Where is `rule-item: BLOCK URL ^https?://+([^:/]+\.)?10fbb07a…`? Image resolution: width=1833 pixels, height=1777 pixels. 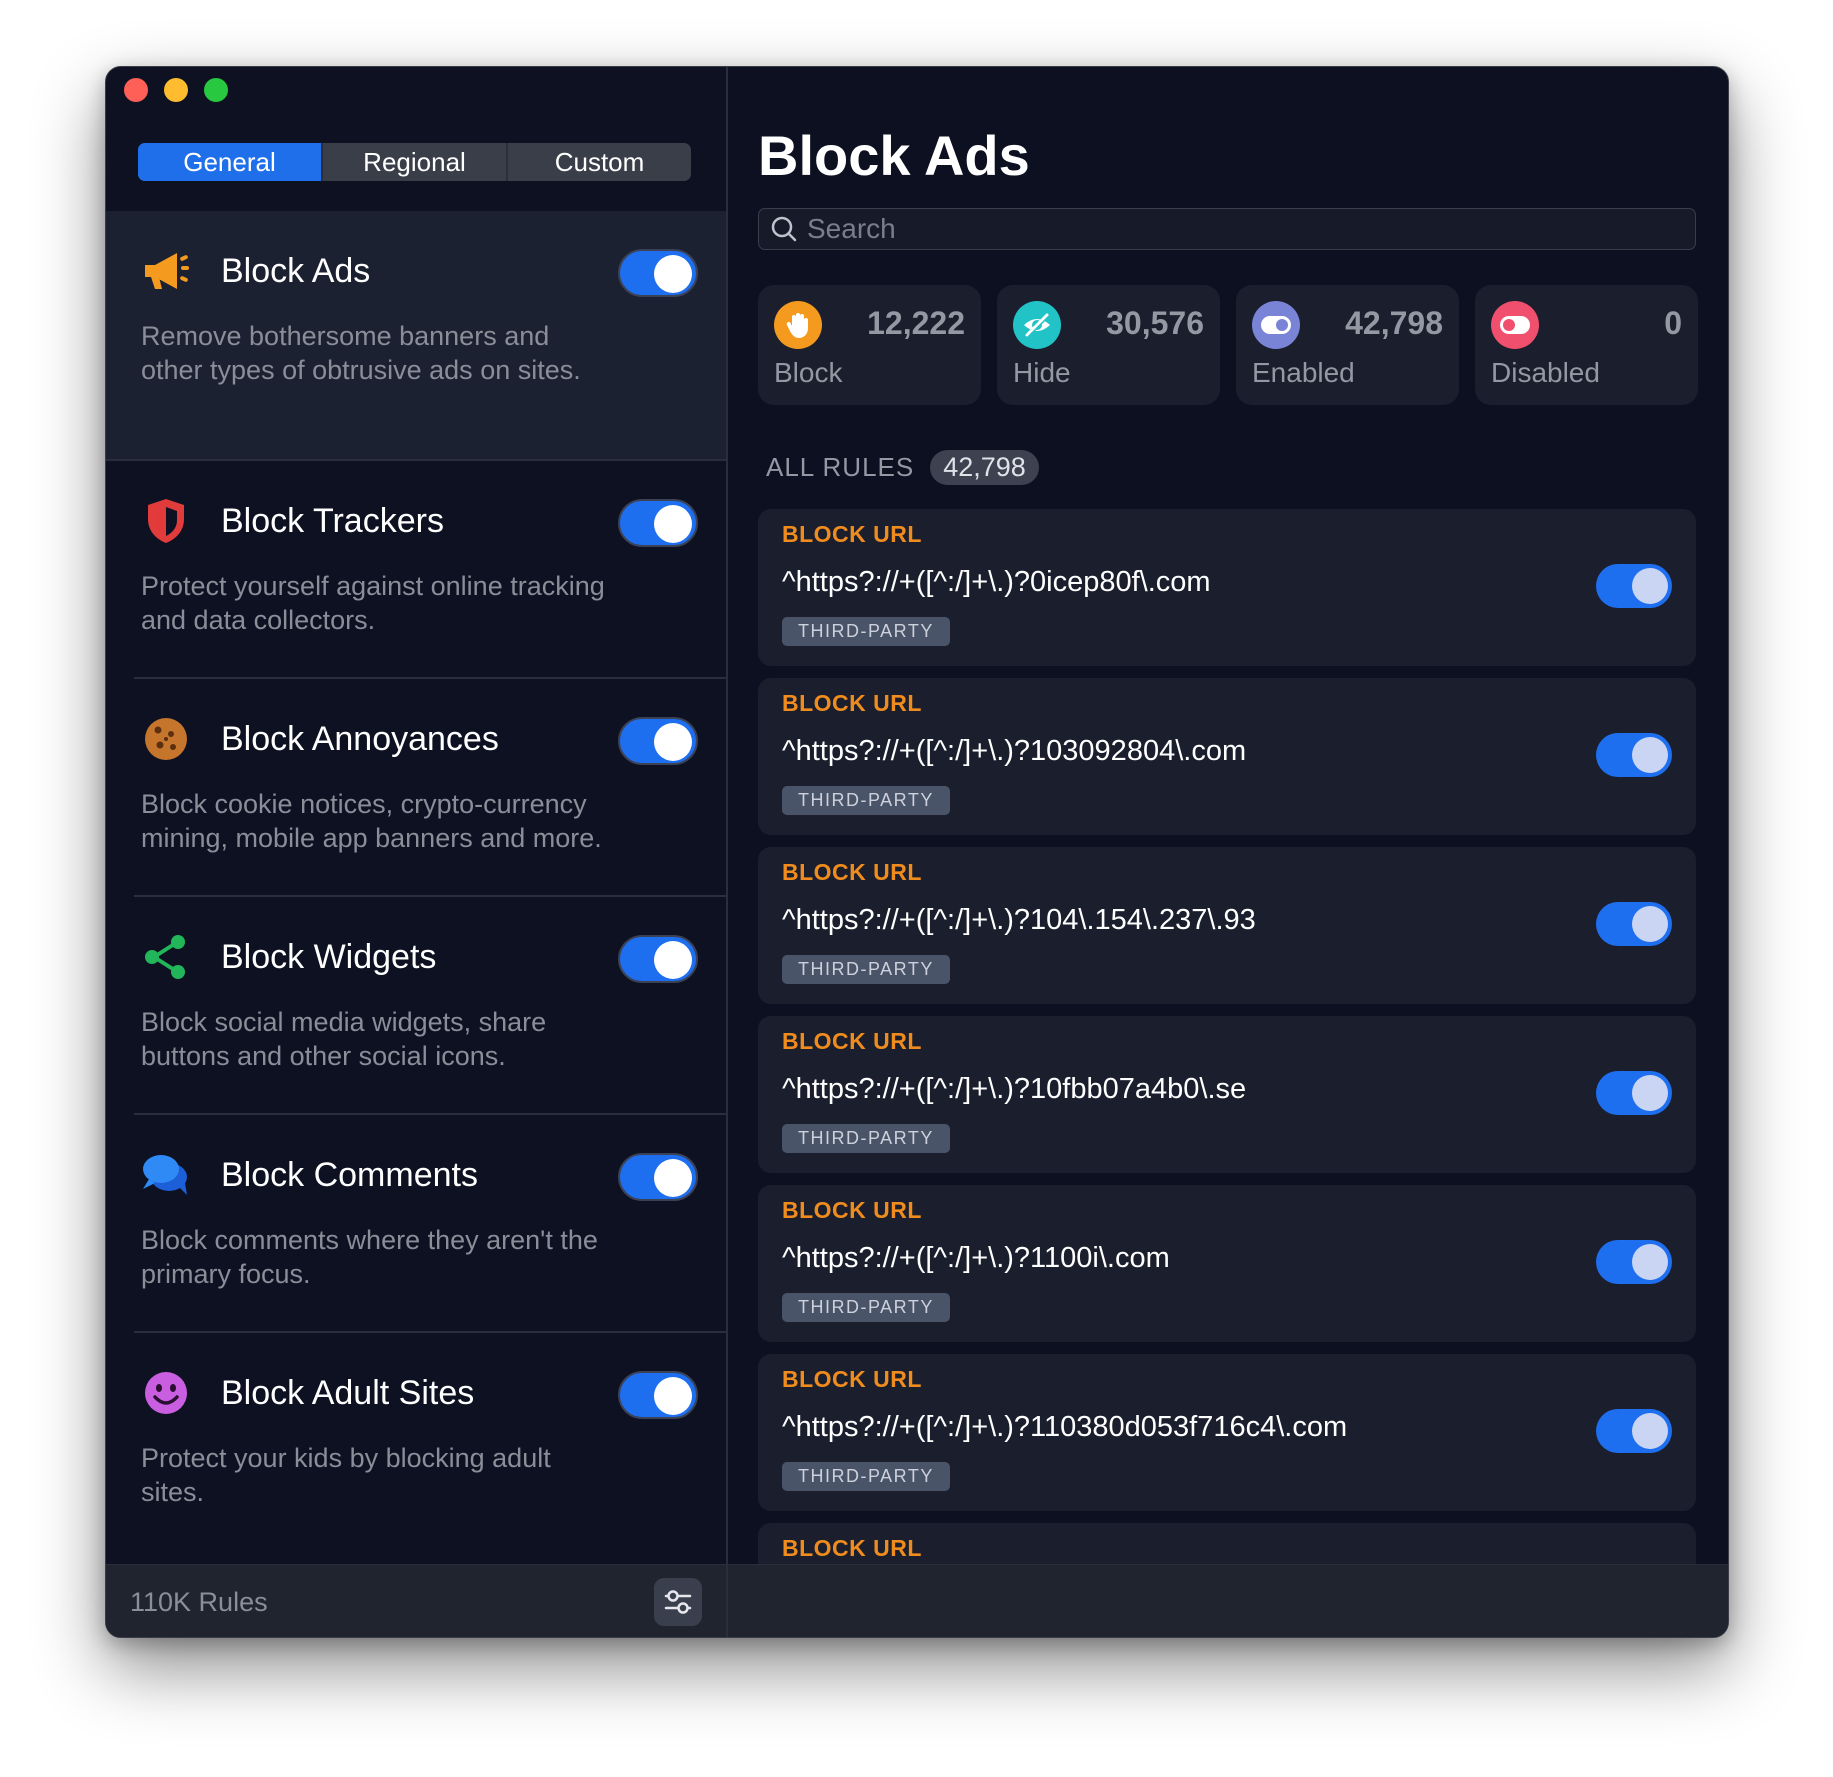
rule-item: BLOCK URL ^https?://+([^:/]+\.)?10fbb07a… is located at coordinates (1227, 1094).